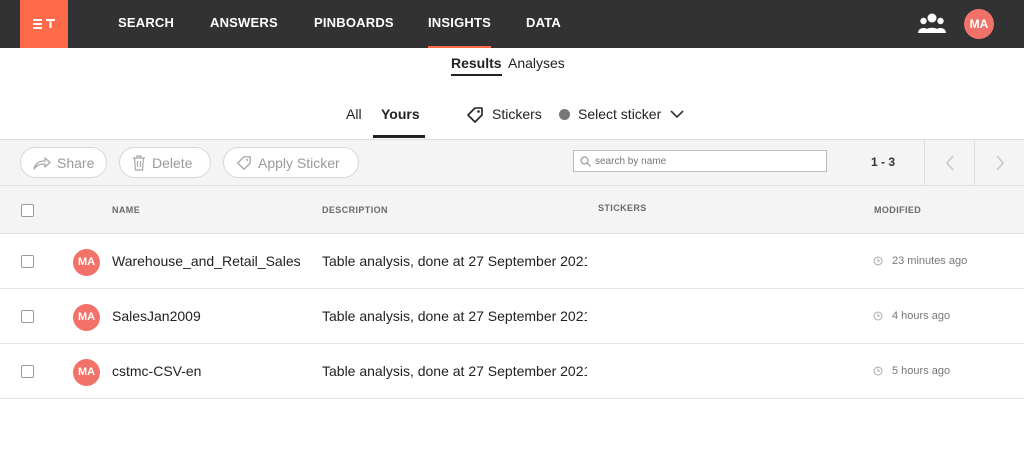  What do you see at coordinates (42, 163) in the screenshot?
I see `share-icon` at bounding box center [42, 163].